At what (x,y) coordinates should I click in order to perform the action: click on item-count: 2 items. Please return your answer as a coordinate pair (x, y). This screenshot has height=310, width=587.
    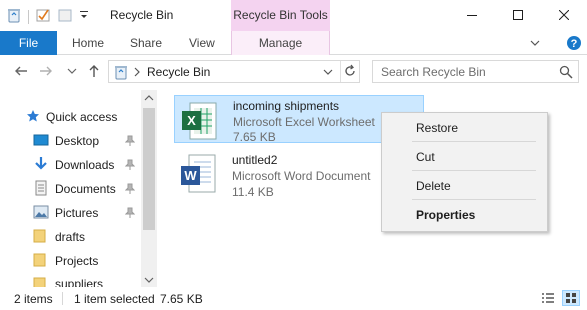
    Looking at the image, I should click on (33, 299).